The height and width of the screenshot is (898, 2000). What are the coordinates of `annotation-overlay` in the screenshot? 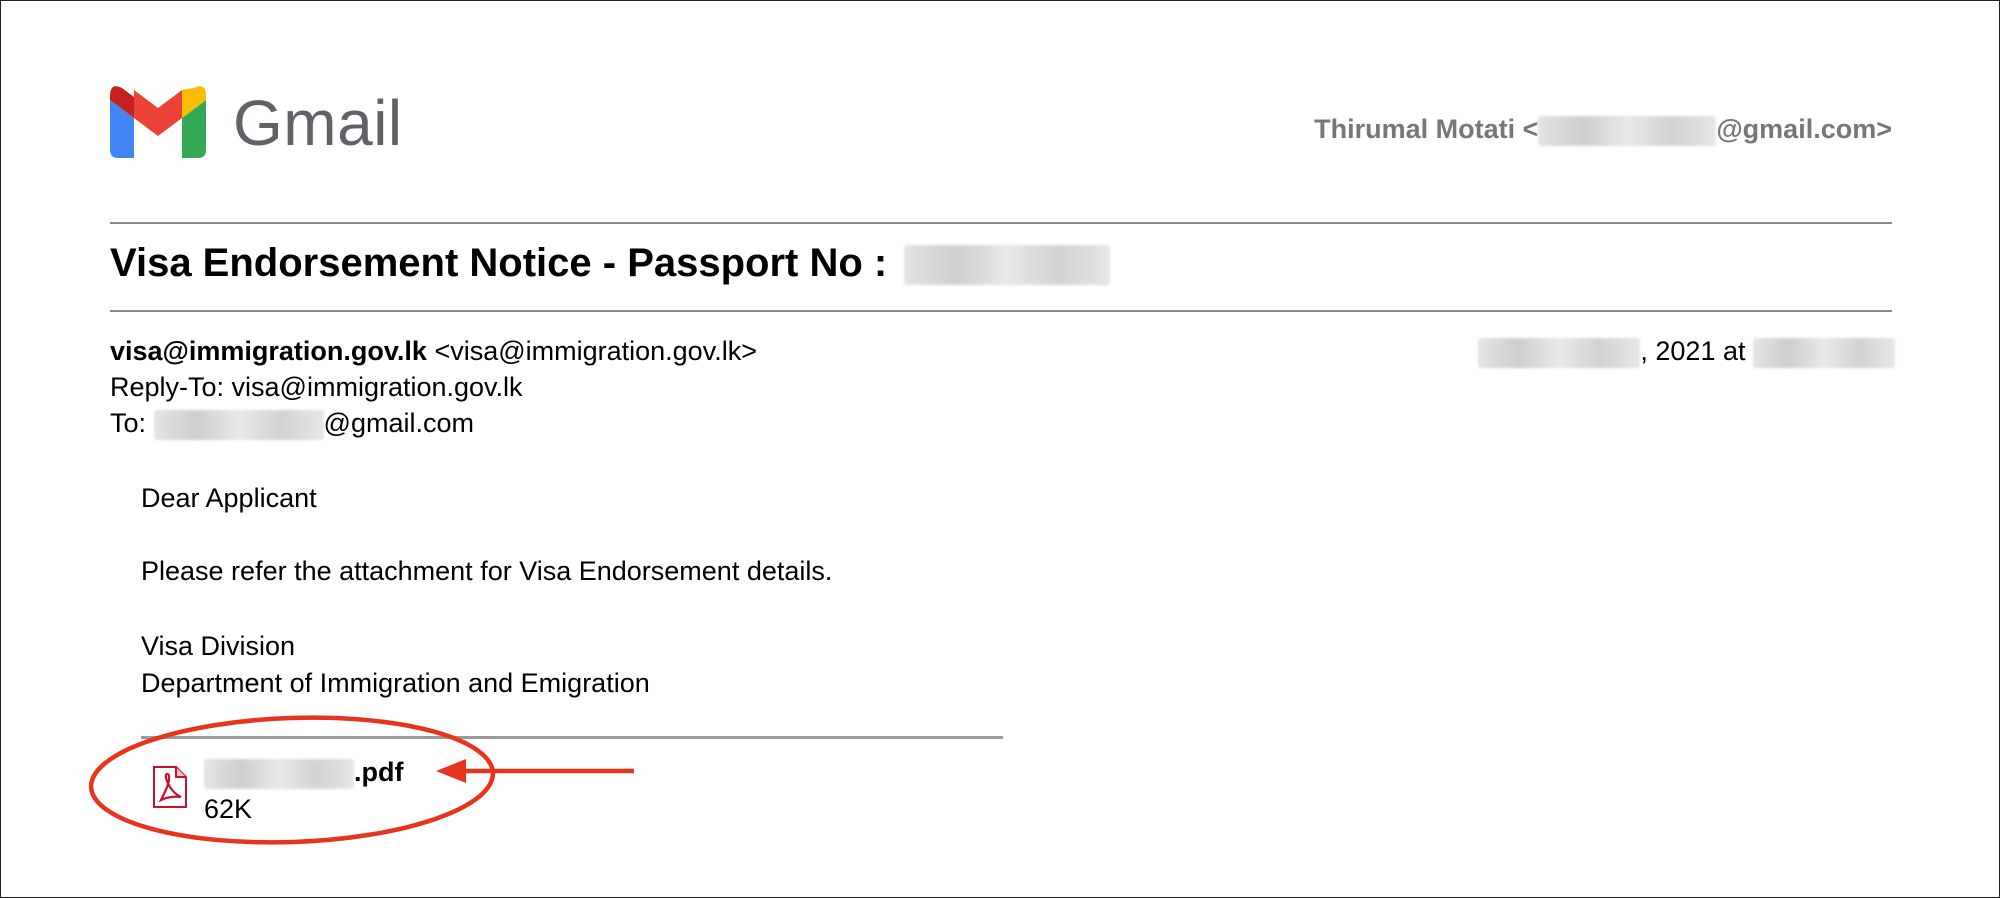 It's located at (361, 780).